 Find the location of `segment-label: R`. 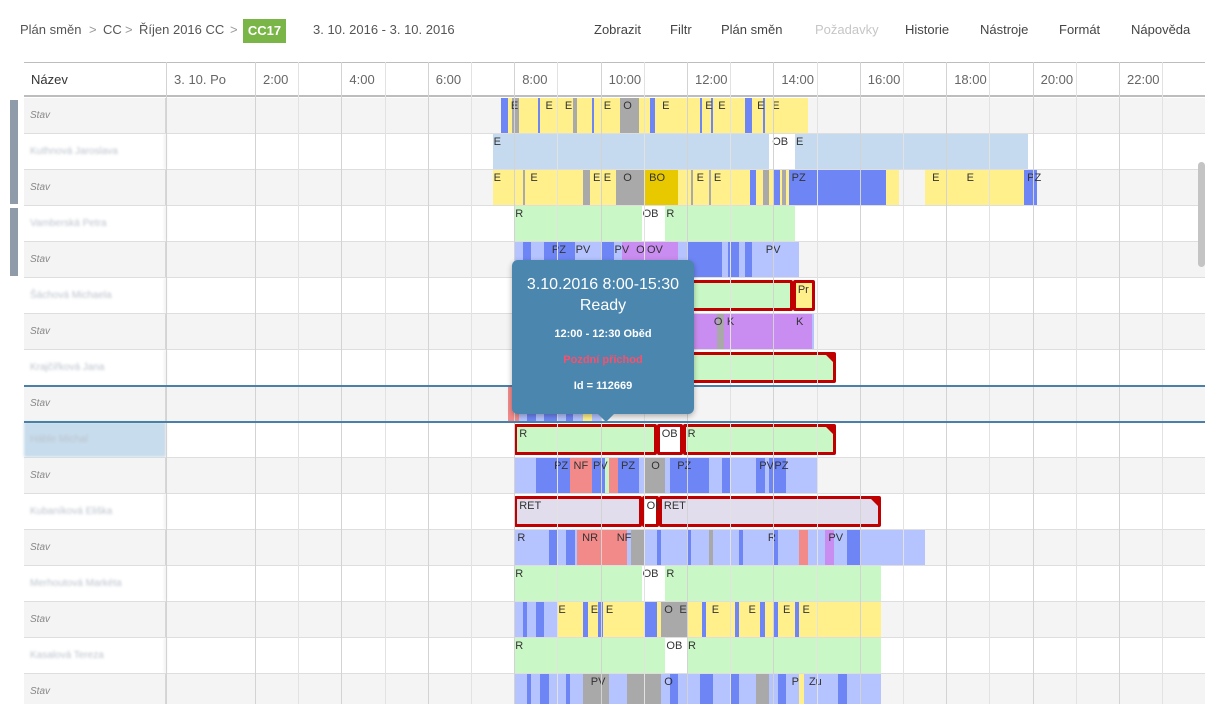

segment-label: R is located at coordinates (670, 214).